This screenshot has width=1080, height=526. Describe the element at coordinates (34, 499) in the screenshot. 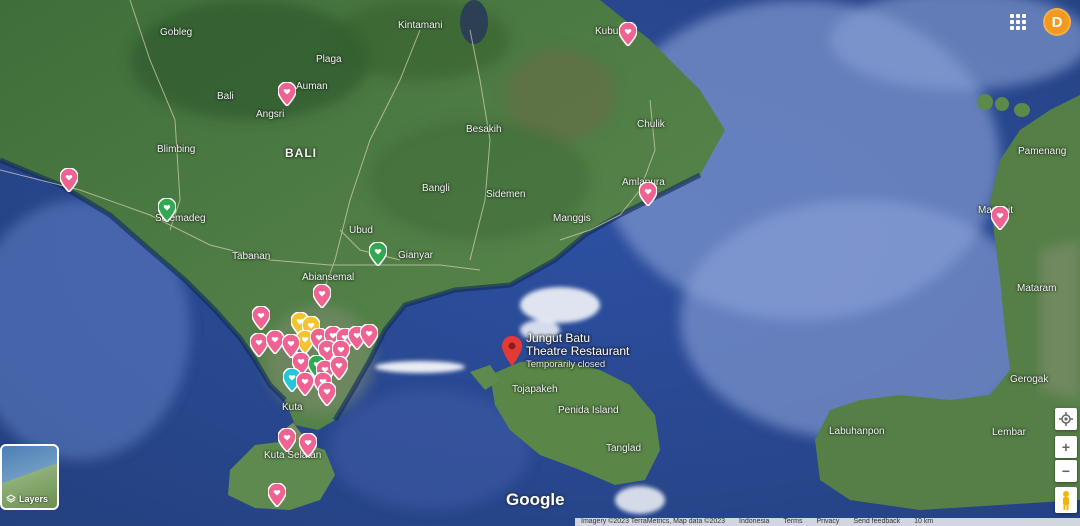

I see `layers-label: Layers` at that location.